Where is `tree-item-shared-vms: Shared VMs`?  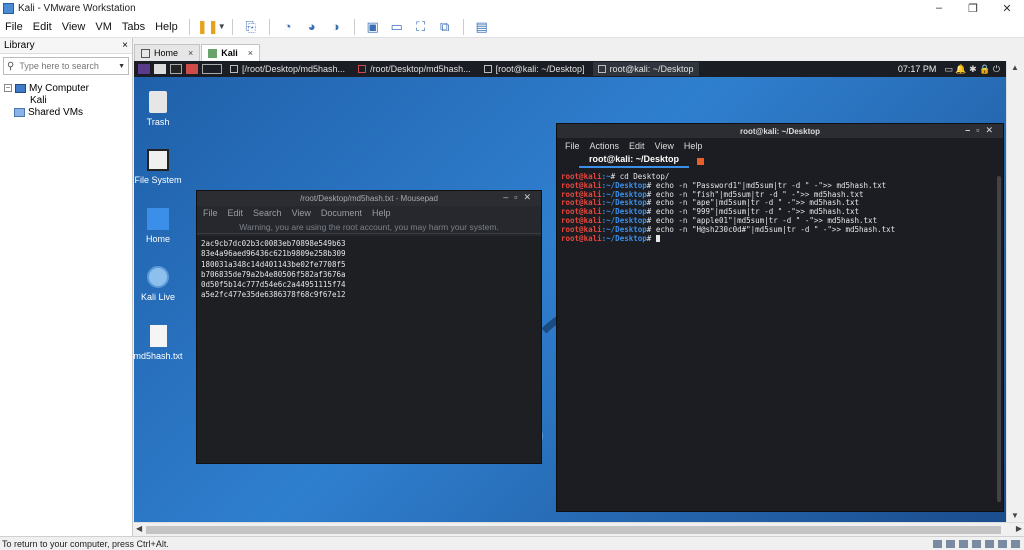 tree-item-shared-vms: Shared VMs is located at coordinates (66, 112).